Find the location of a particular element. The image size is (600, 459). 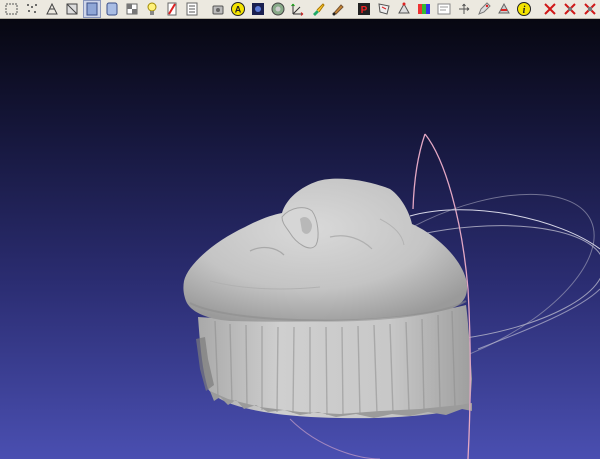

color-icon is located at coordinates (424, 9).